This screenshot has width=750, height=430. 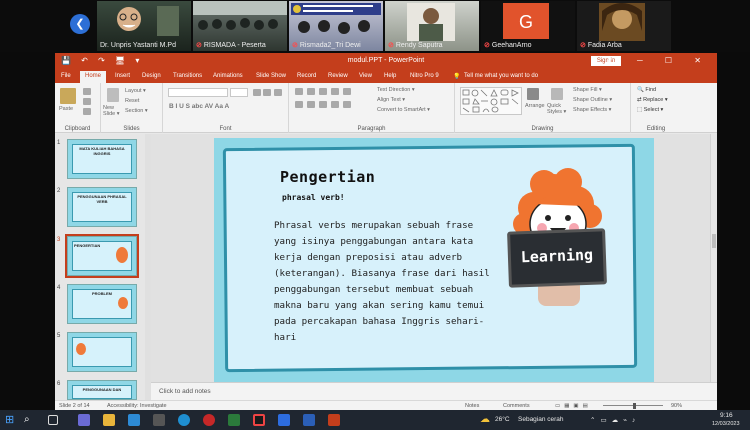 What do you see at coordinates (396, 90) in the screenshot?
I see `text-direction-button: Text Direction ▾` at bounding box center [396, 90].